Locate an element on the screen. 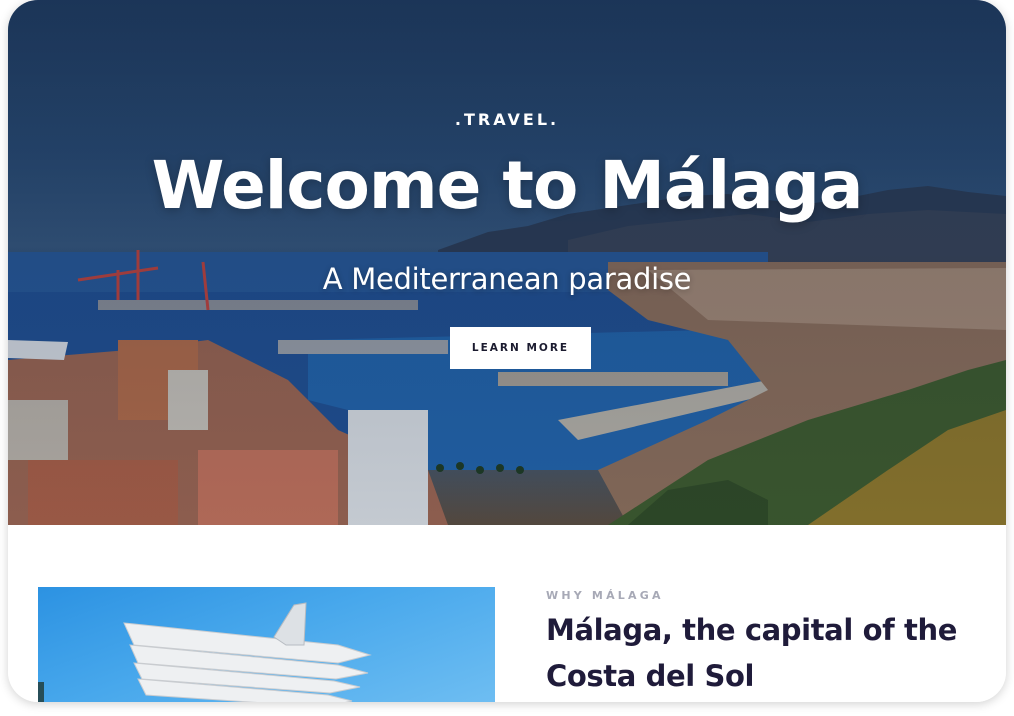  modern-building-photo is located at coordinates (266, 644).